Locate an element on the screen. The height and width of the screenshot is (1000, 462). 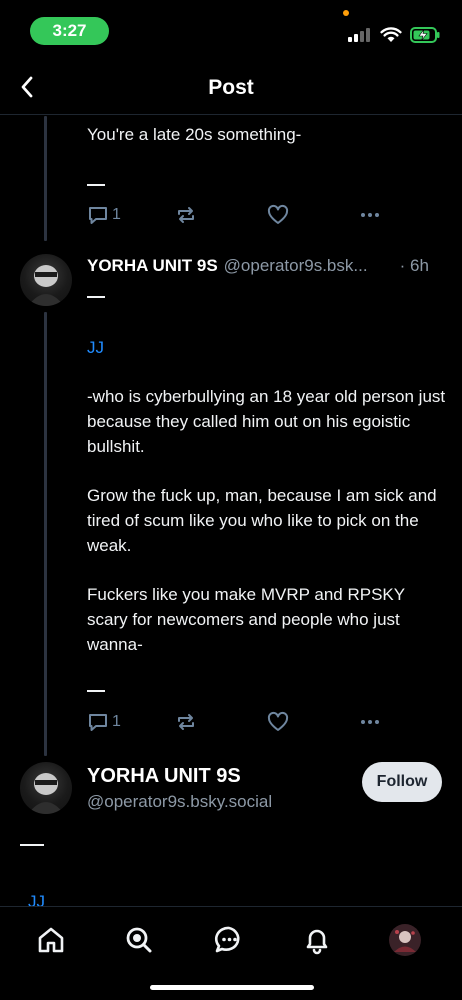
author-display-name: YORHA UNIT 9S is located at coordinates (164, 776).